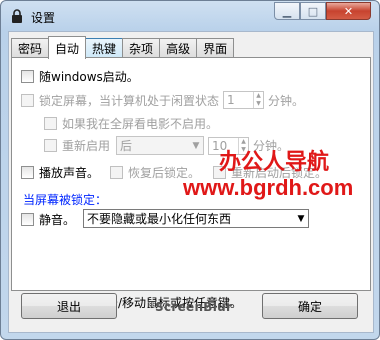 The image size is (380, 340). I want to click on exit-button: 退出, so click(69, 306).